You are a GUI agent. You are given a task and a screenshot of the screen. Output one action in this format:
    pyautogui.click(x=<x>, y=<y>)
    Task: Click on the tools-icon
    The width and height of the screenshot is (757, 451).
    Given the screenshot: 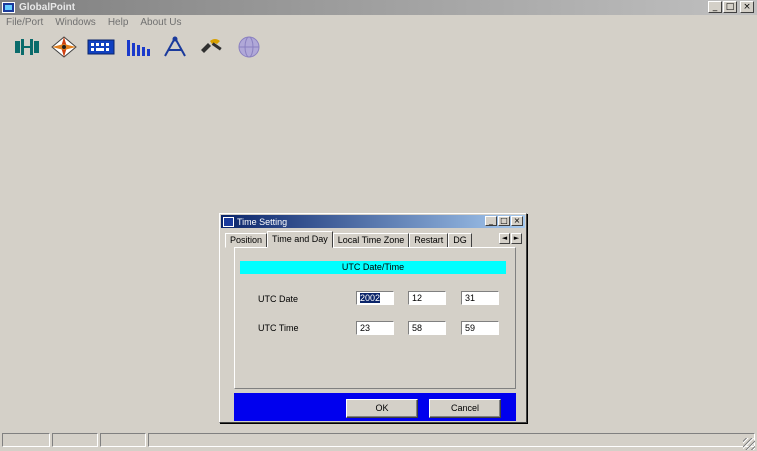 What is the action you would take?
    pyautogui.click(x=212, y=47)
    